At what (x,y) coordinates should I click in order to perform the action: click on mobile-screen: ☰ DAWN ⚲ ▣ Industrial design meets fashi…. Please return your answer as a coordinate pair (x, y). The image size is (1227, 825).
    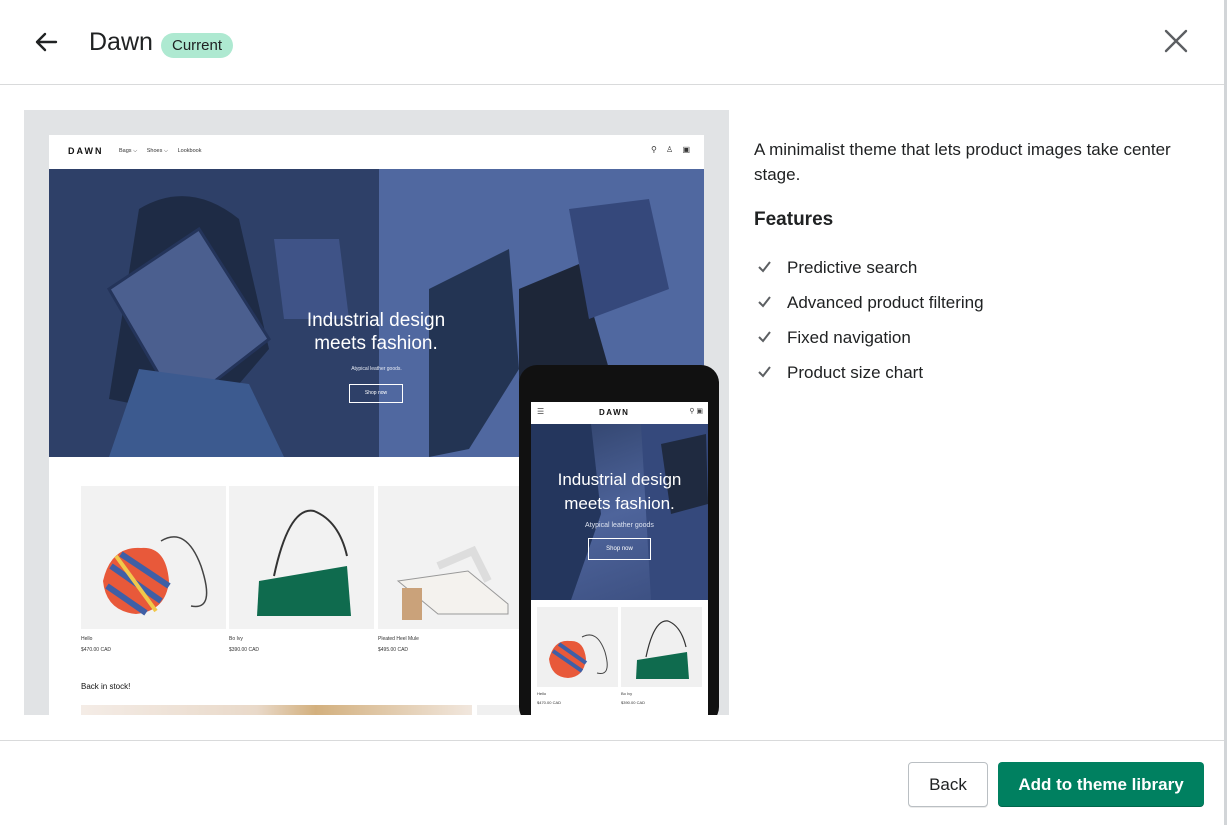
    Looking at the image, I should click on (619, 558).